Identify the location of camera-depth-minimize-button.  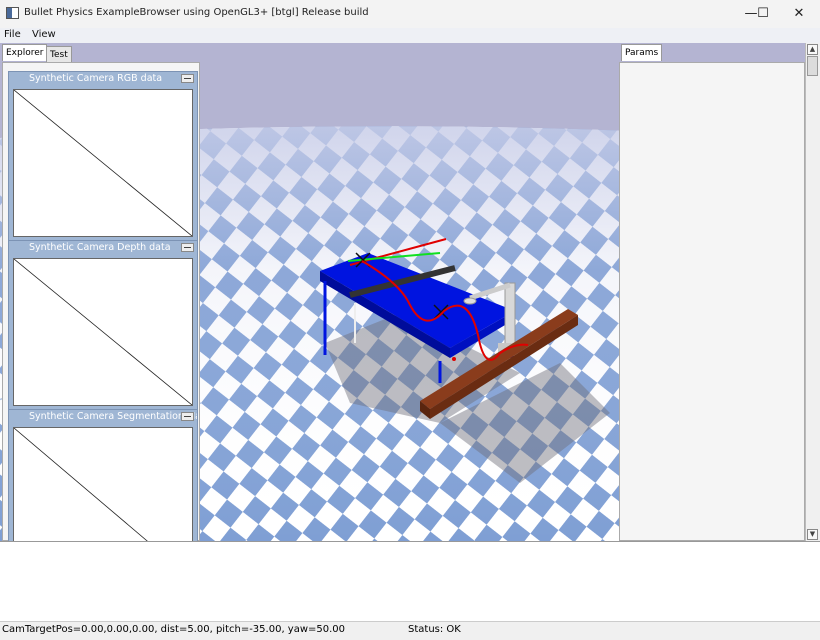
(187, 247).